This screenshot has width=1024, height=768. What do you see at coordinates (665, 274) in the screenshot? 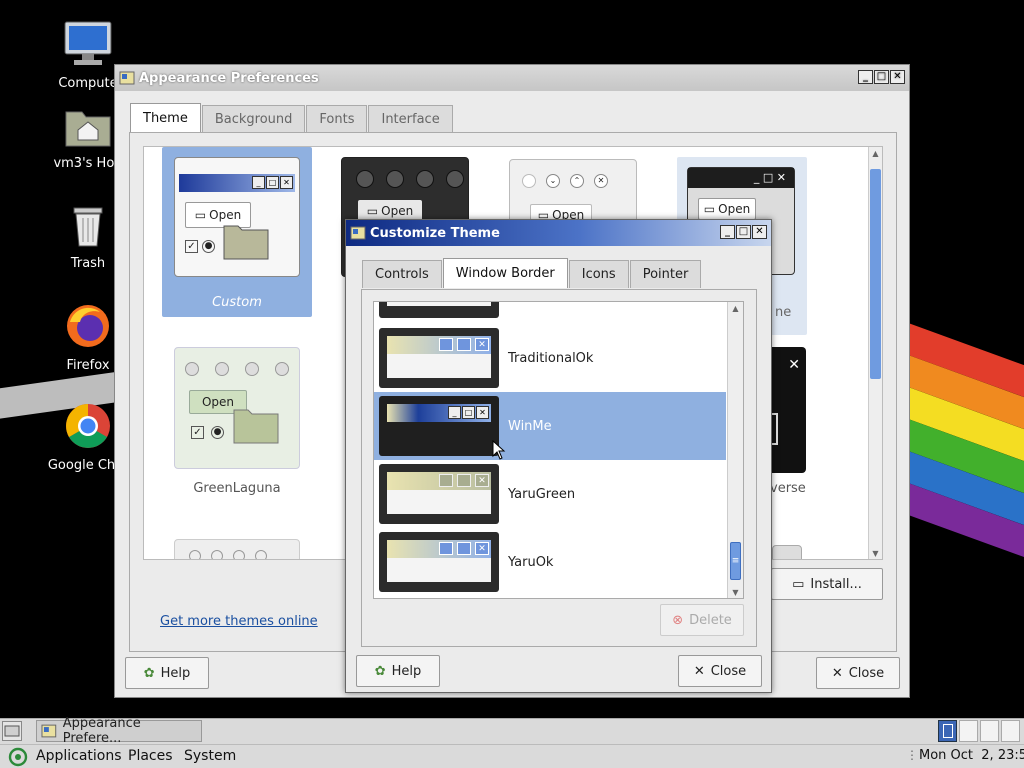
I see `tab-pointer: Pointer` at bounding box center [665, 274].